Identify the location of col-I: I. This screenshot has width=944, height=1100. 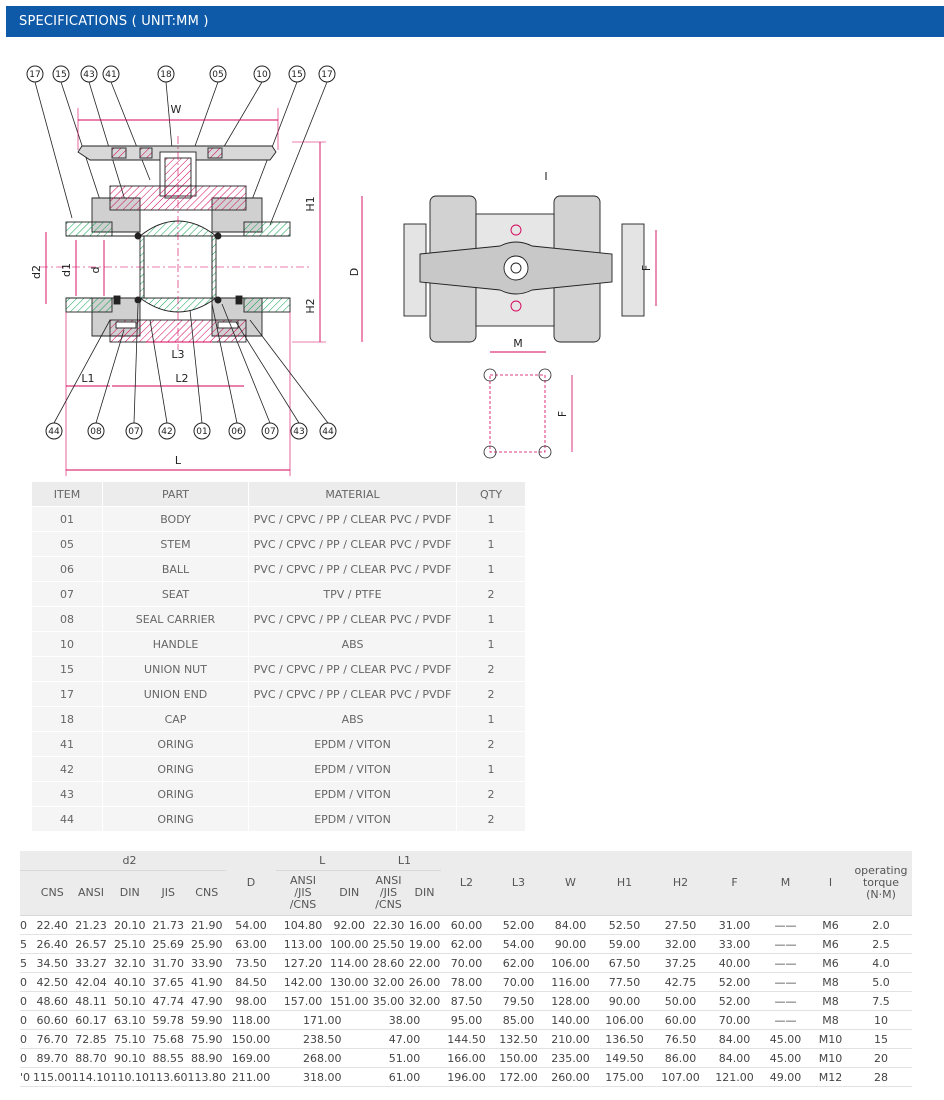
(830, 883).